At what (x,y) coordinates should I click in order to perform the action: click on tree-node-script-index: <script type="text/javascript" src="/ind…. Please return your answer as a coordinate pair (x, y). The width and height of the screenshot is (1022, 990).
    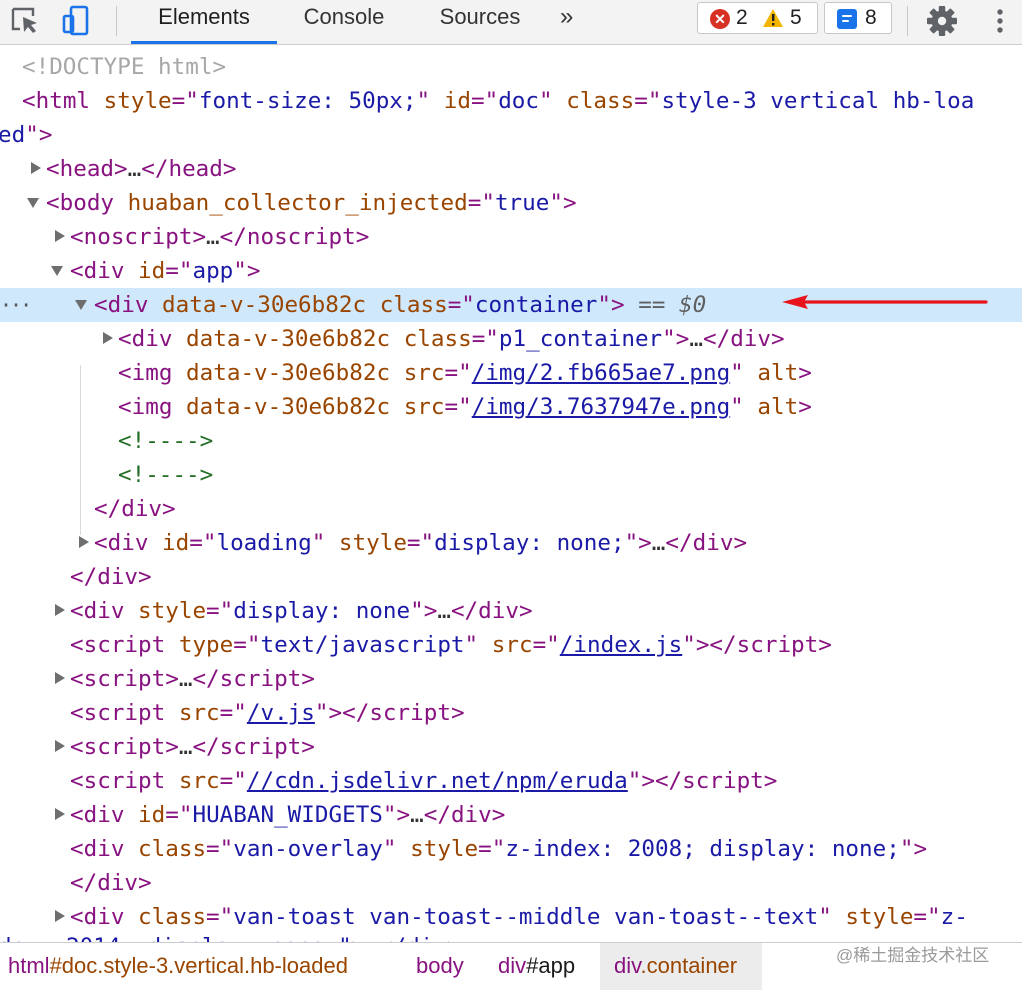
    Looking at the image, I should click on (511, 645).